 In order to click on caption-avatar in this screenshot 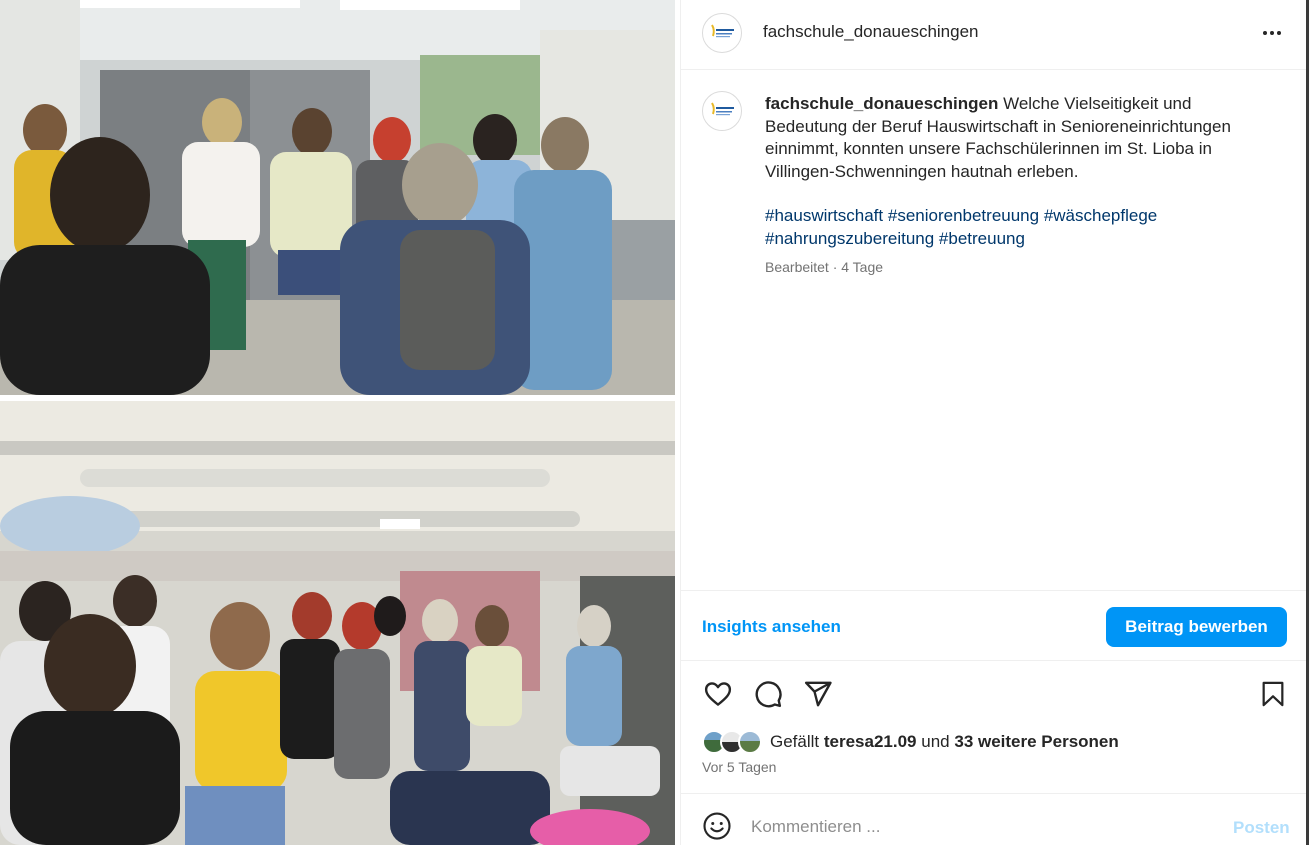, I will do `click(722, 111)`.